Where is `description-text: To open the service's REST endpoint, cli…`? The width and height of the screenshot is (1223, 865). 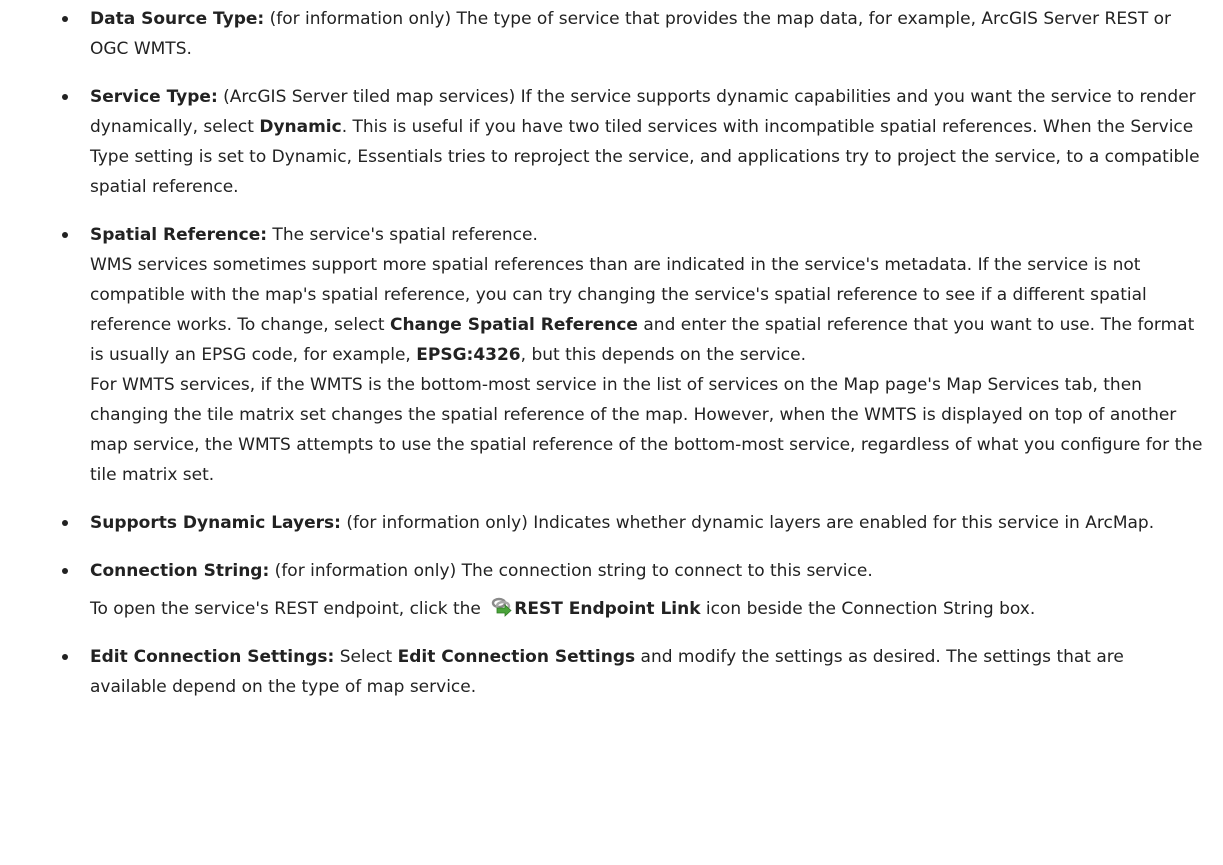 description-text: To open the service's REST endpoint, cli… is located at coordinates (288, 609).